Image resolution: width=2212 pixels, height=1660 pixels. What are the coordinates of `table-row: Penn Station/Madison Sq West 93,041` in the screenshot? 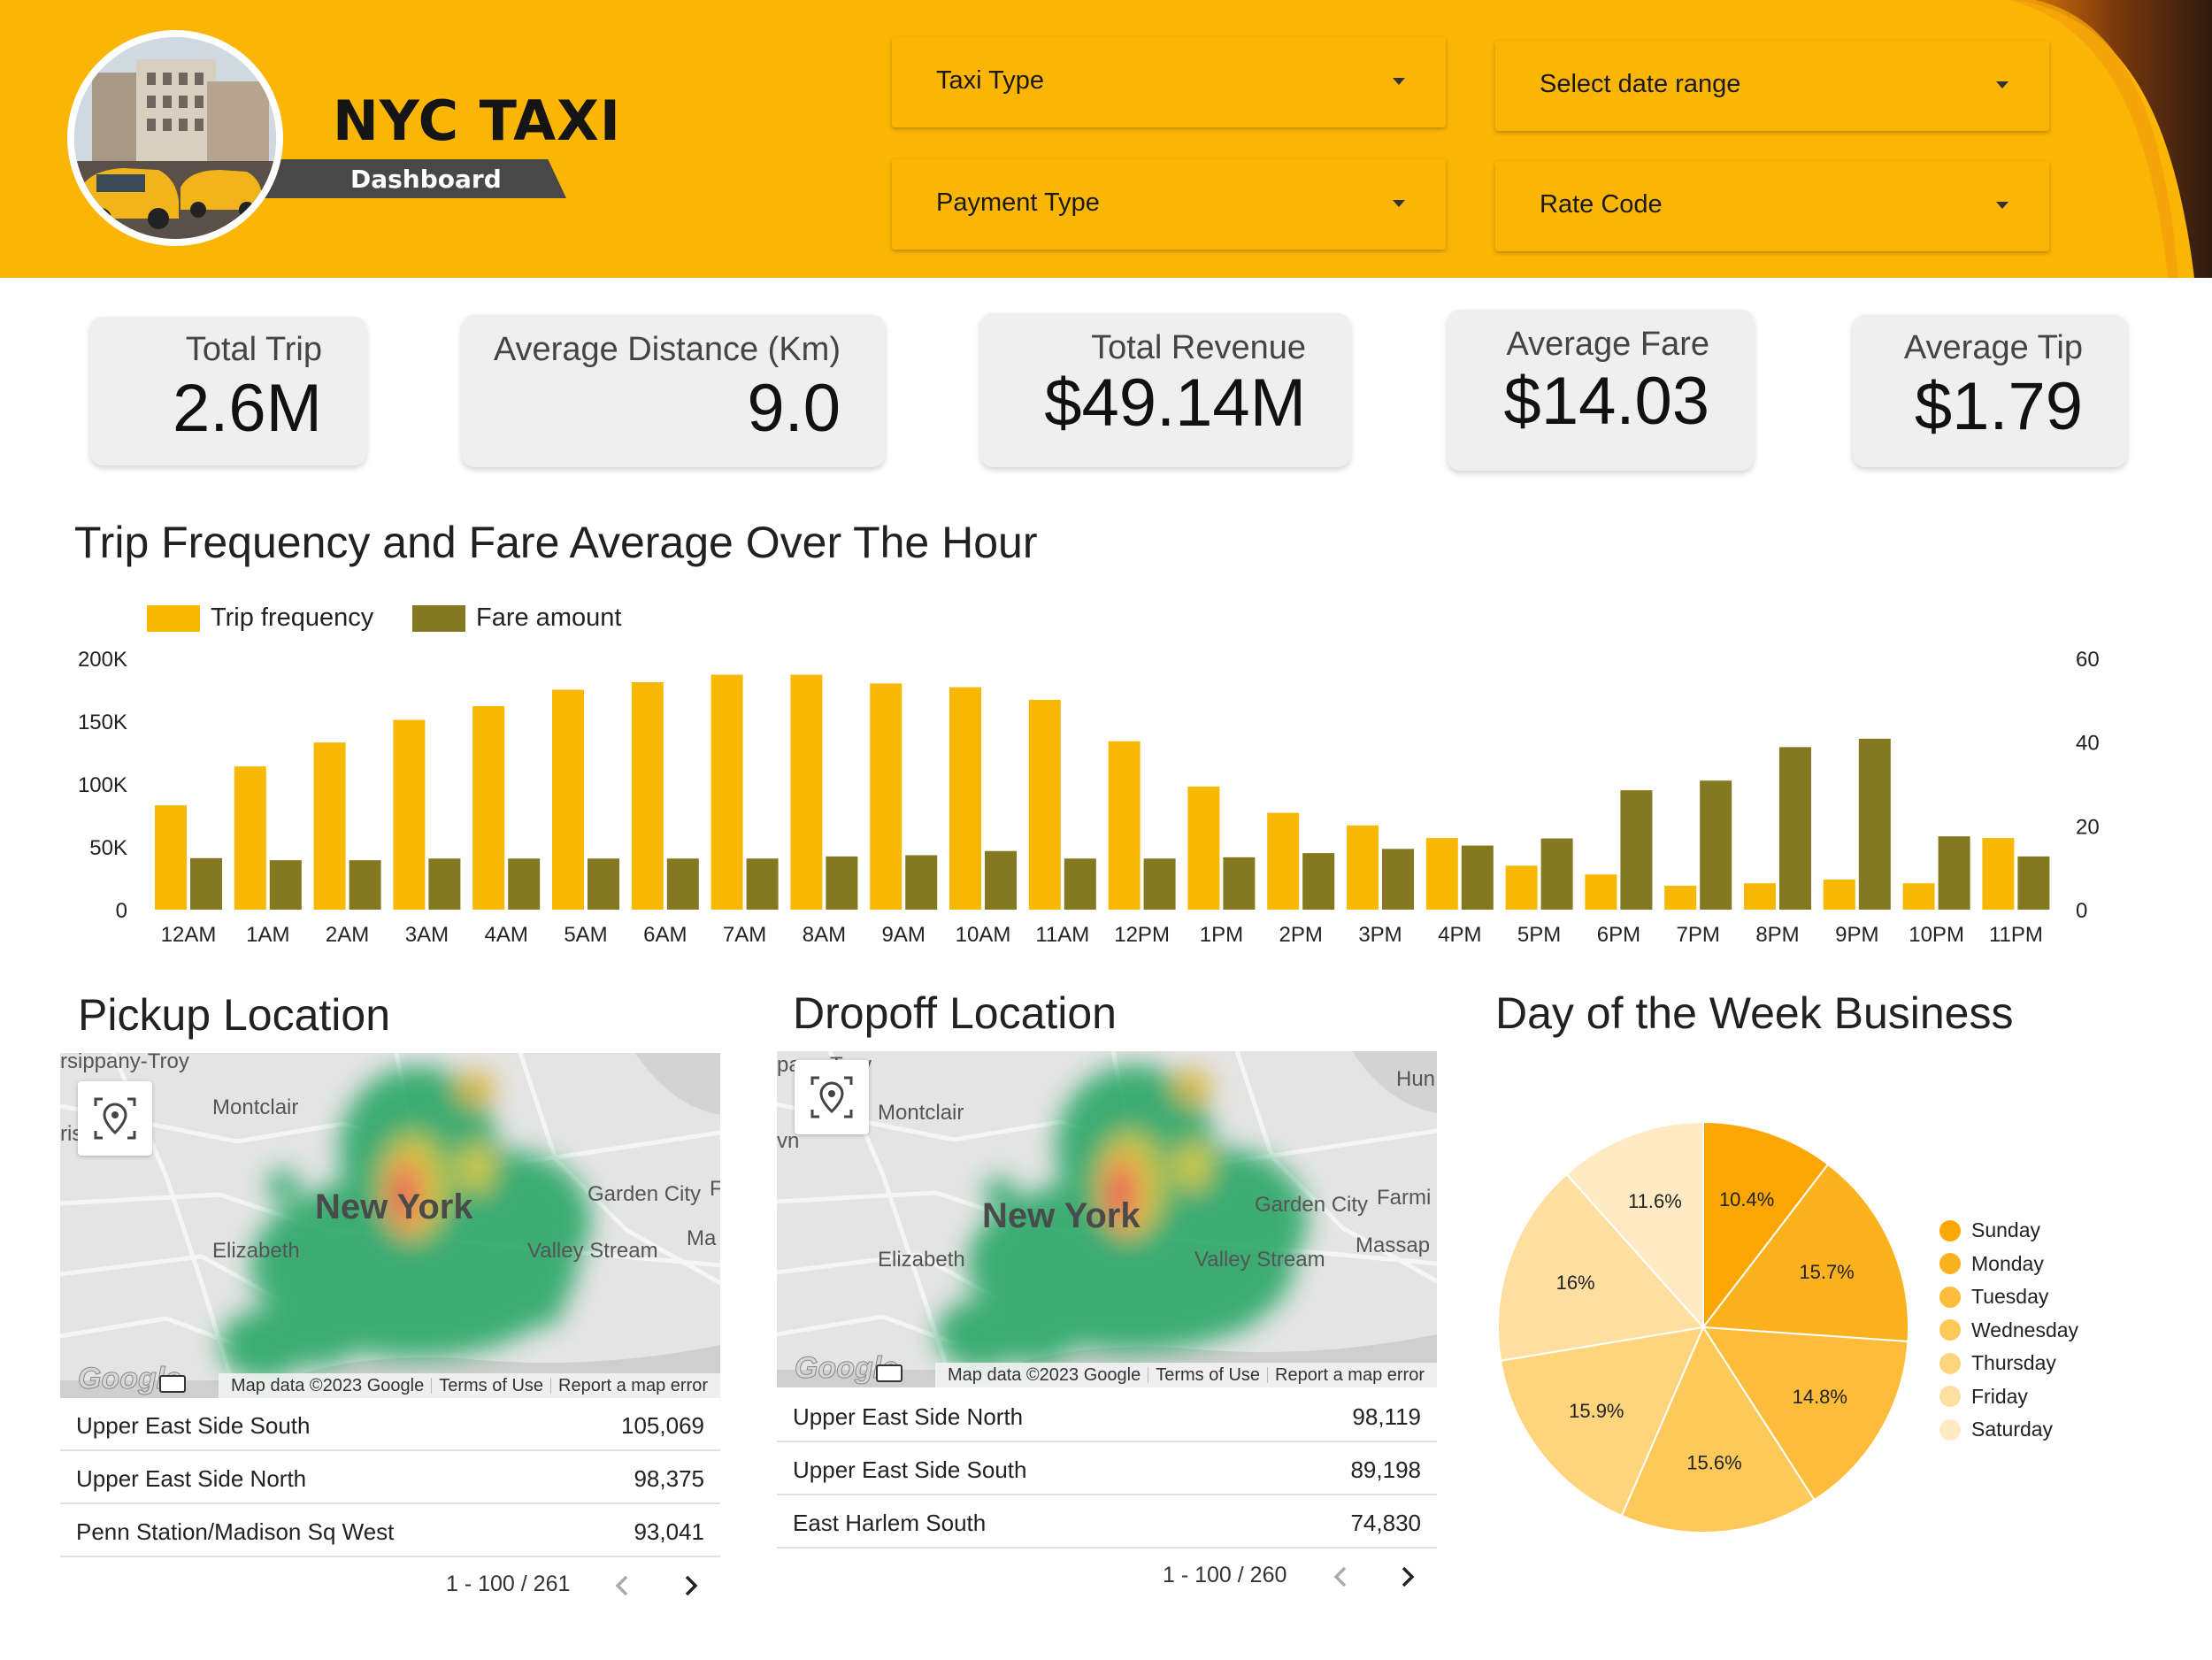 It's located at (390, 1530).